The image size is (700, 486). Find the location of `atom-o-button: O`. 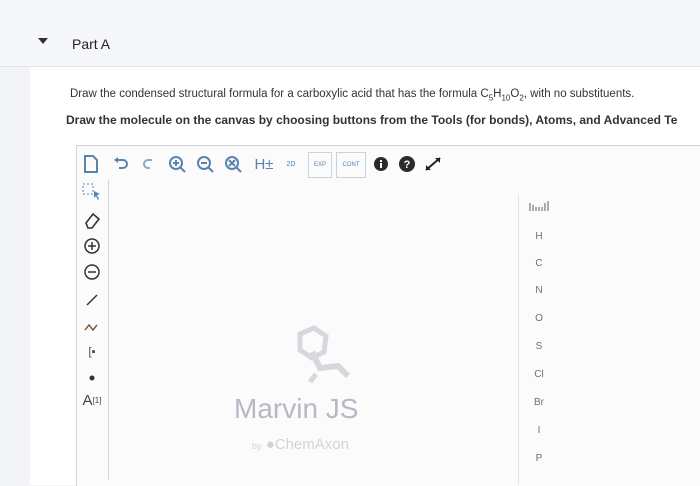

atom-o-button: O is located at coordinates (539, 318).